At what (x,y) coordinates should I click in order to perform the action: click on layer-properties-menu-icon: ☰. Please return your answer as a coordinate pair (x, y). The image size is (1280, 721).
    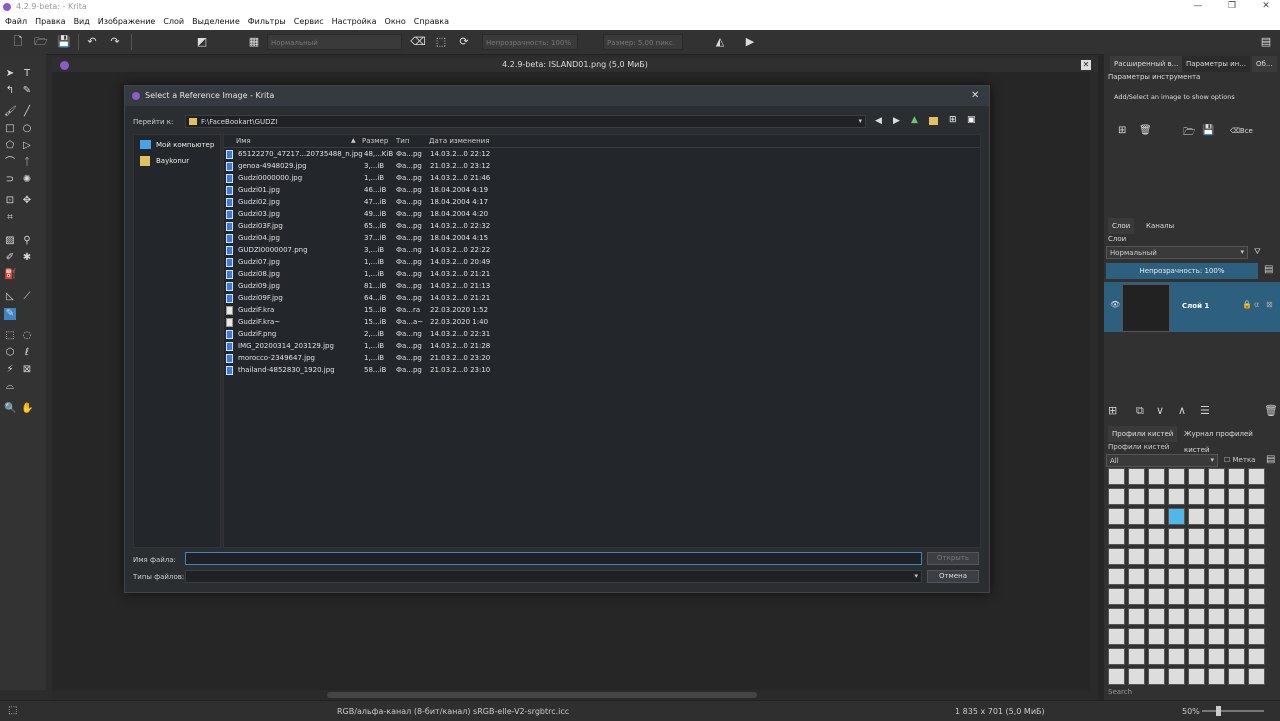
    Looking at the image, I should click on (1205, 410).